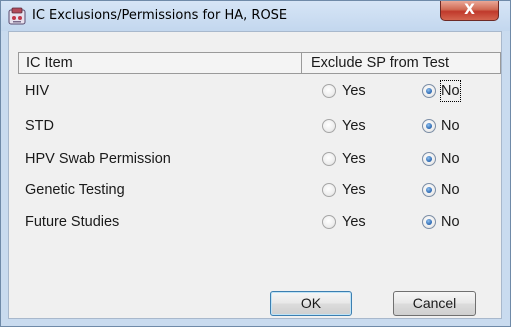 The height and width of the screenshot is (327, 511). What do you see at coordinates (39, 126) in the screenshot?
I see `ic-item-label: STD` at bounding box center [39, 126].